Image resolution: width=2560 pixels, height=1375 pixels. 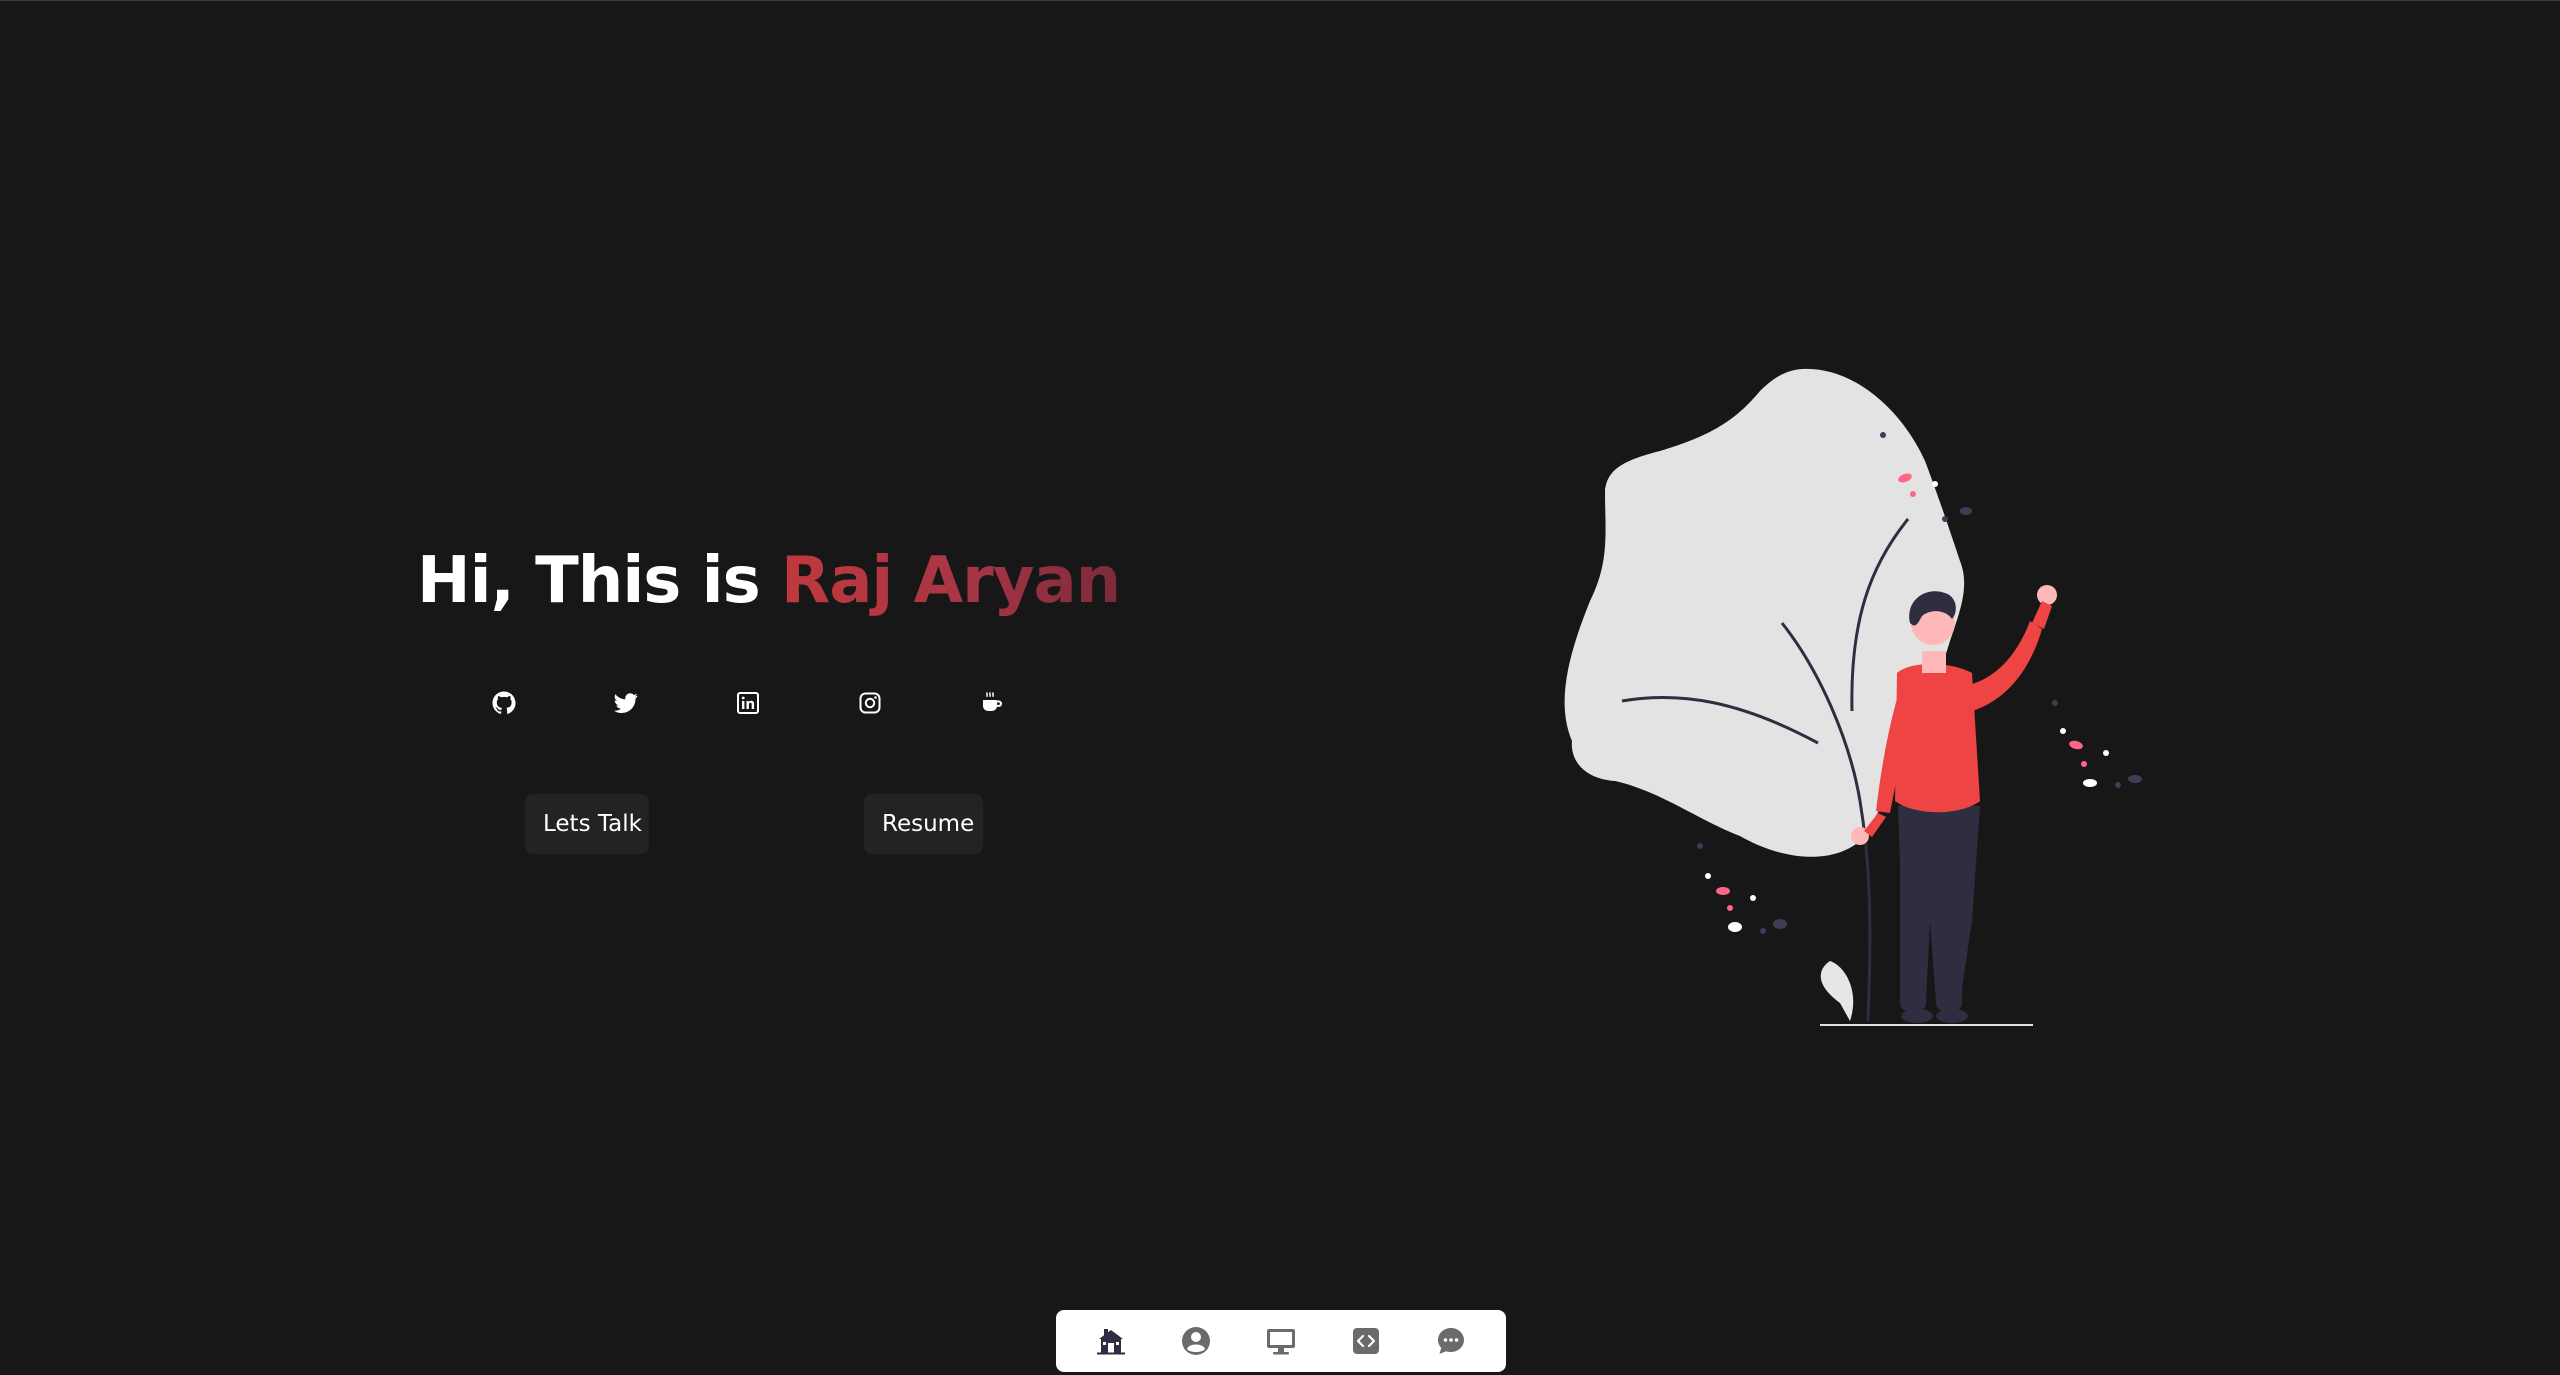 I want to click on linkedin-icon, so click(x=748, y=703).